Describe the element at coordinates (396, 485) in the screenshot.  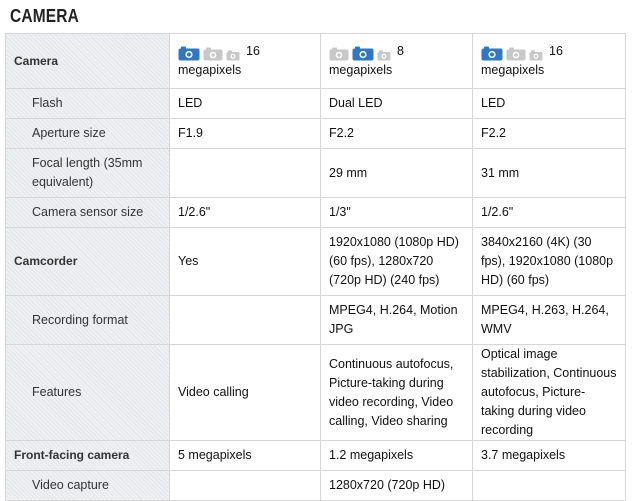
I see `spec-cell: 1280x720 (720p HD)` at that location.